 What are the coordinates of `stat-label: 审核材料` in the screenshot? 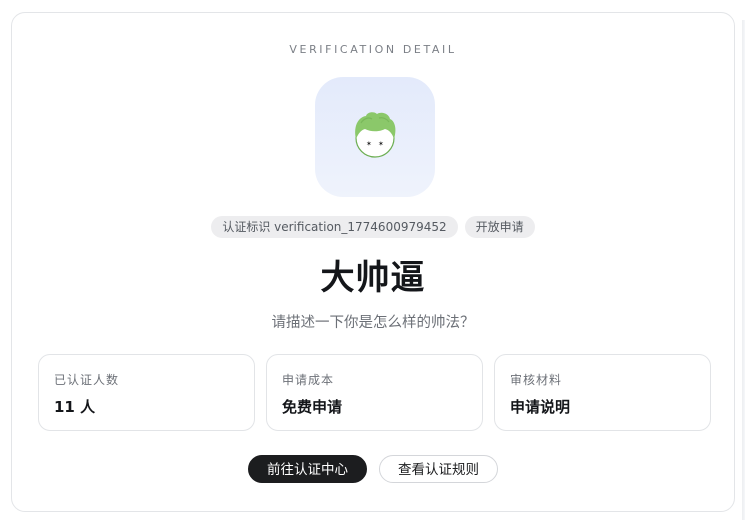 It's located at (536, 380).